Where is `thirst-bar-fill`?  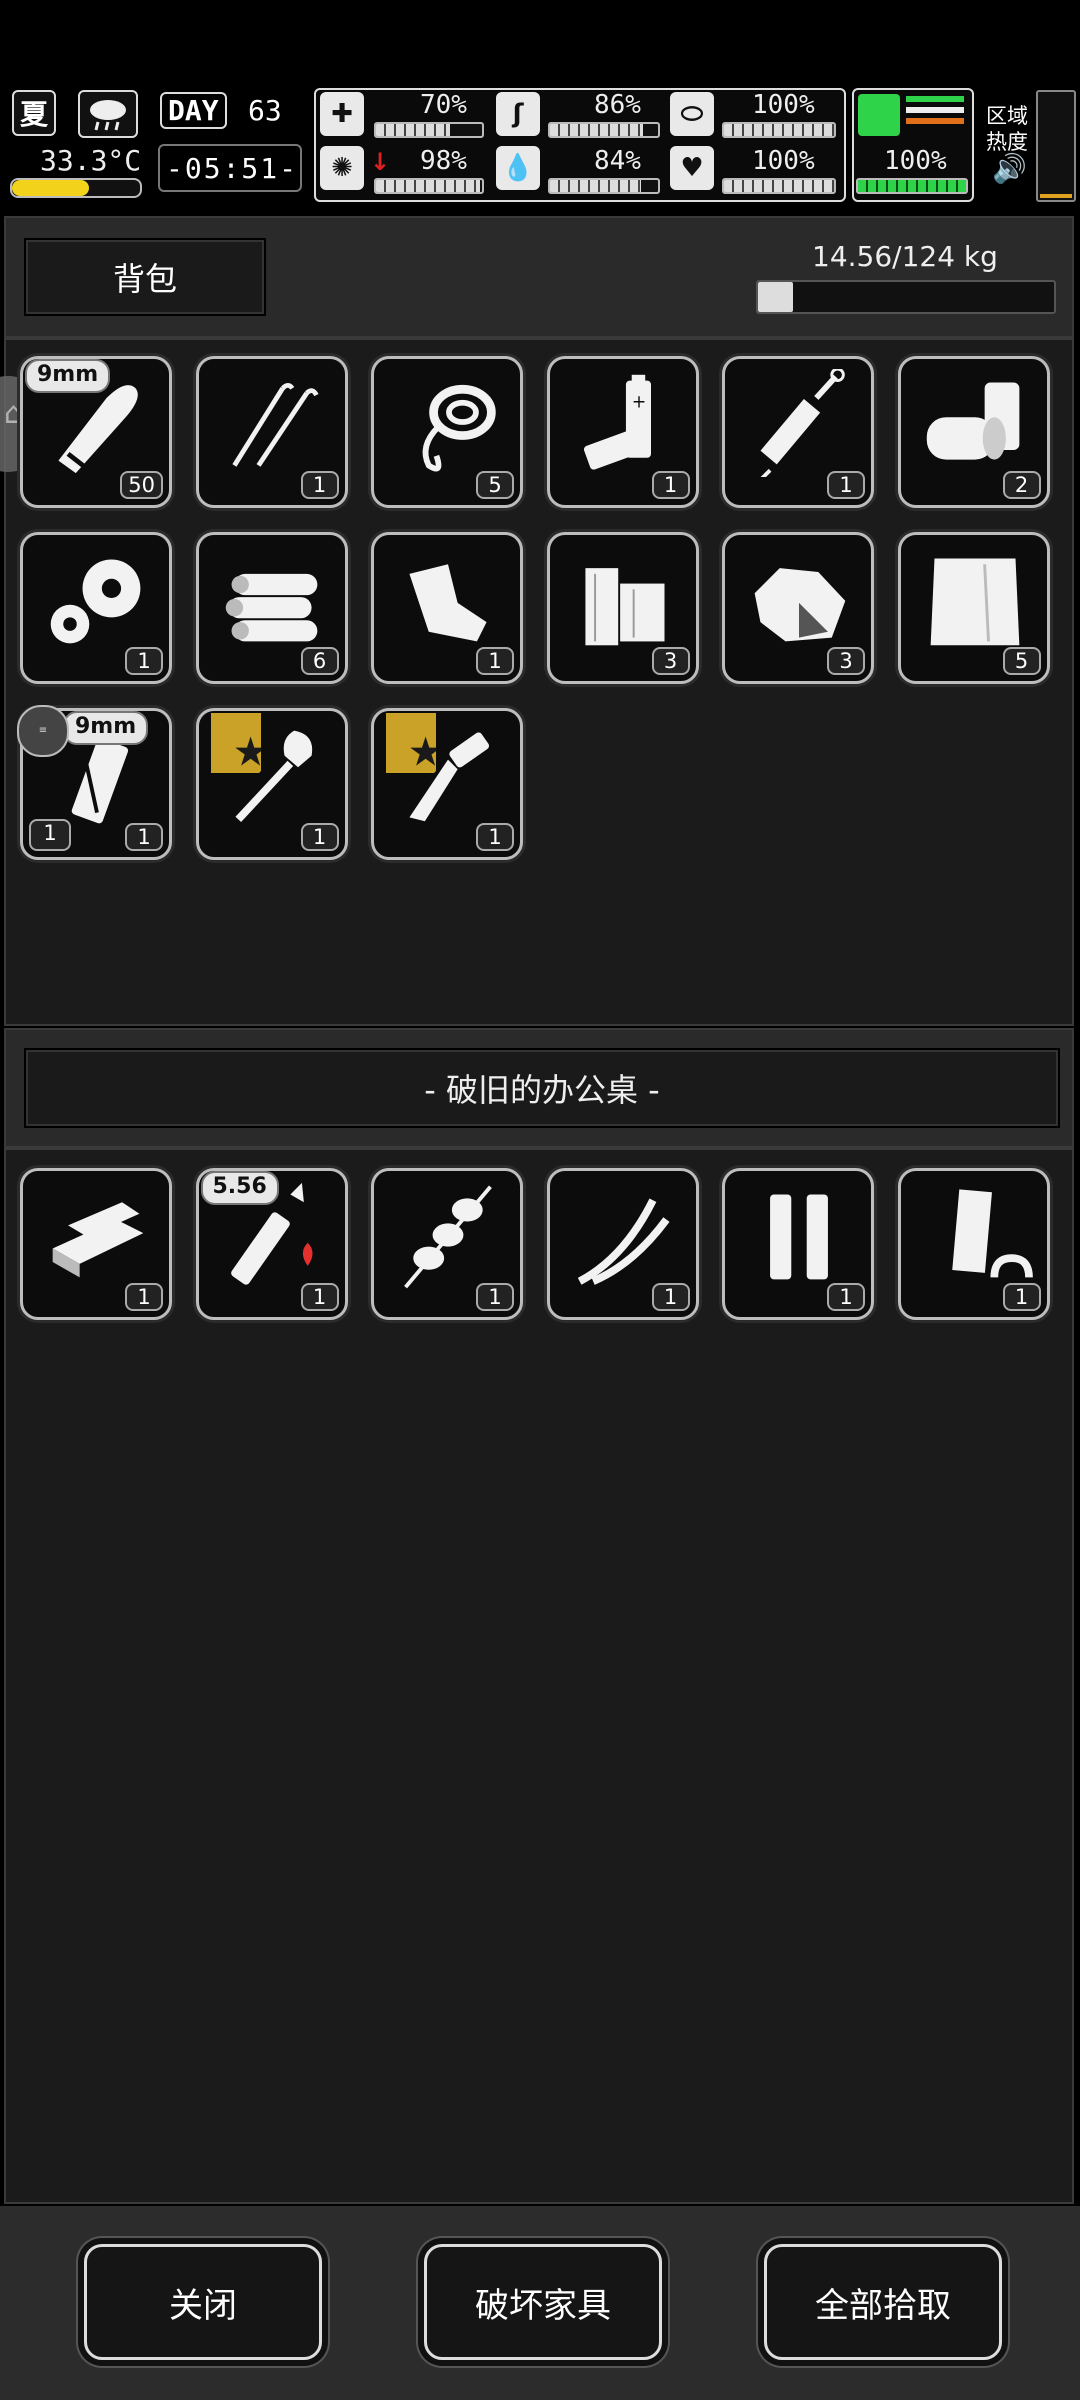 thirst-bar-fill is located at coordinates (595, 186).